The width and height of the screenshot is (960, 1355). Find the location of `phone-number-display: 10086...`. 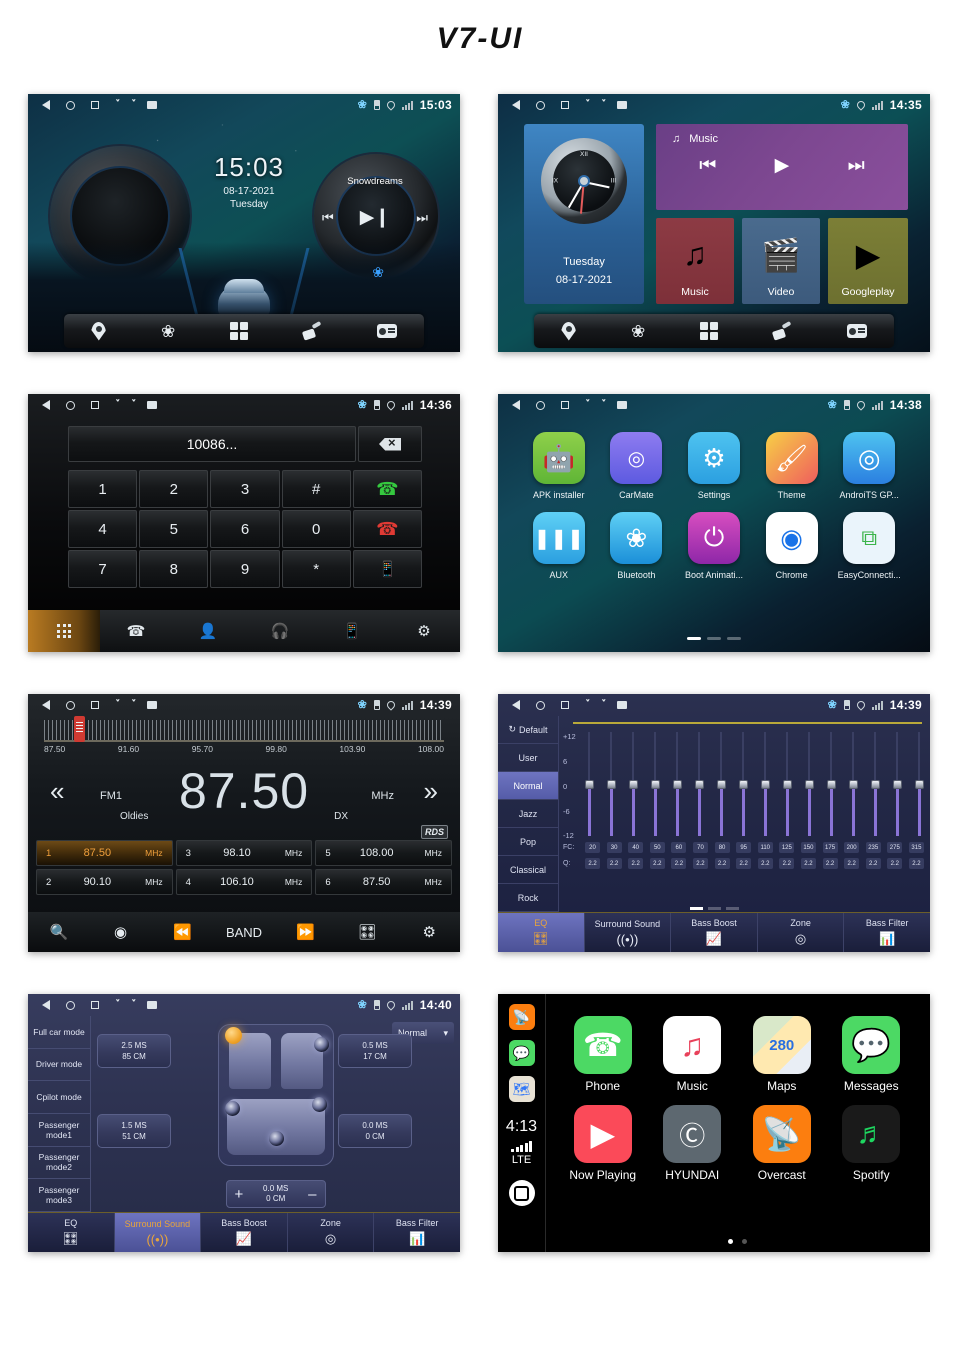

phone-number-display: 10086... is located at coordinates (212, 444).